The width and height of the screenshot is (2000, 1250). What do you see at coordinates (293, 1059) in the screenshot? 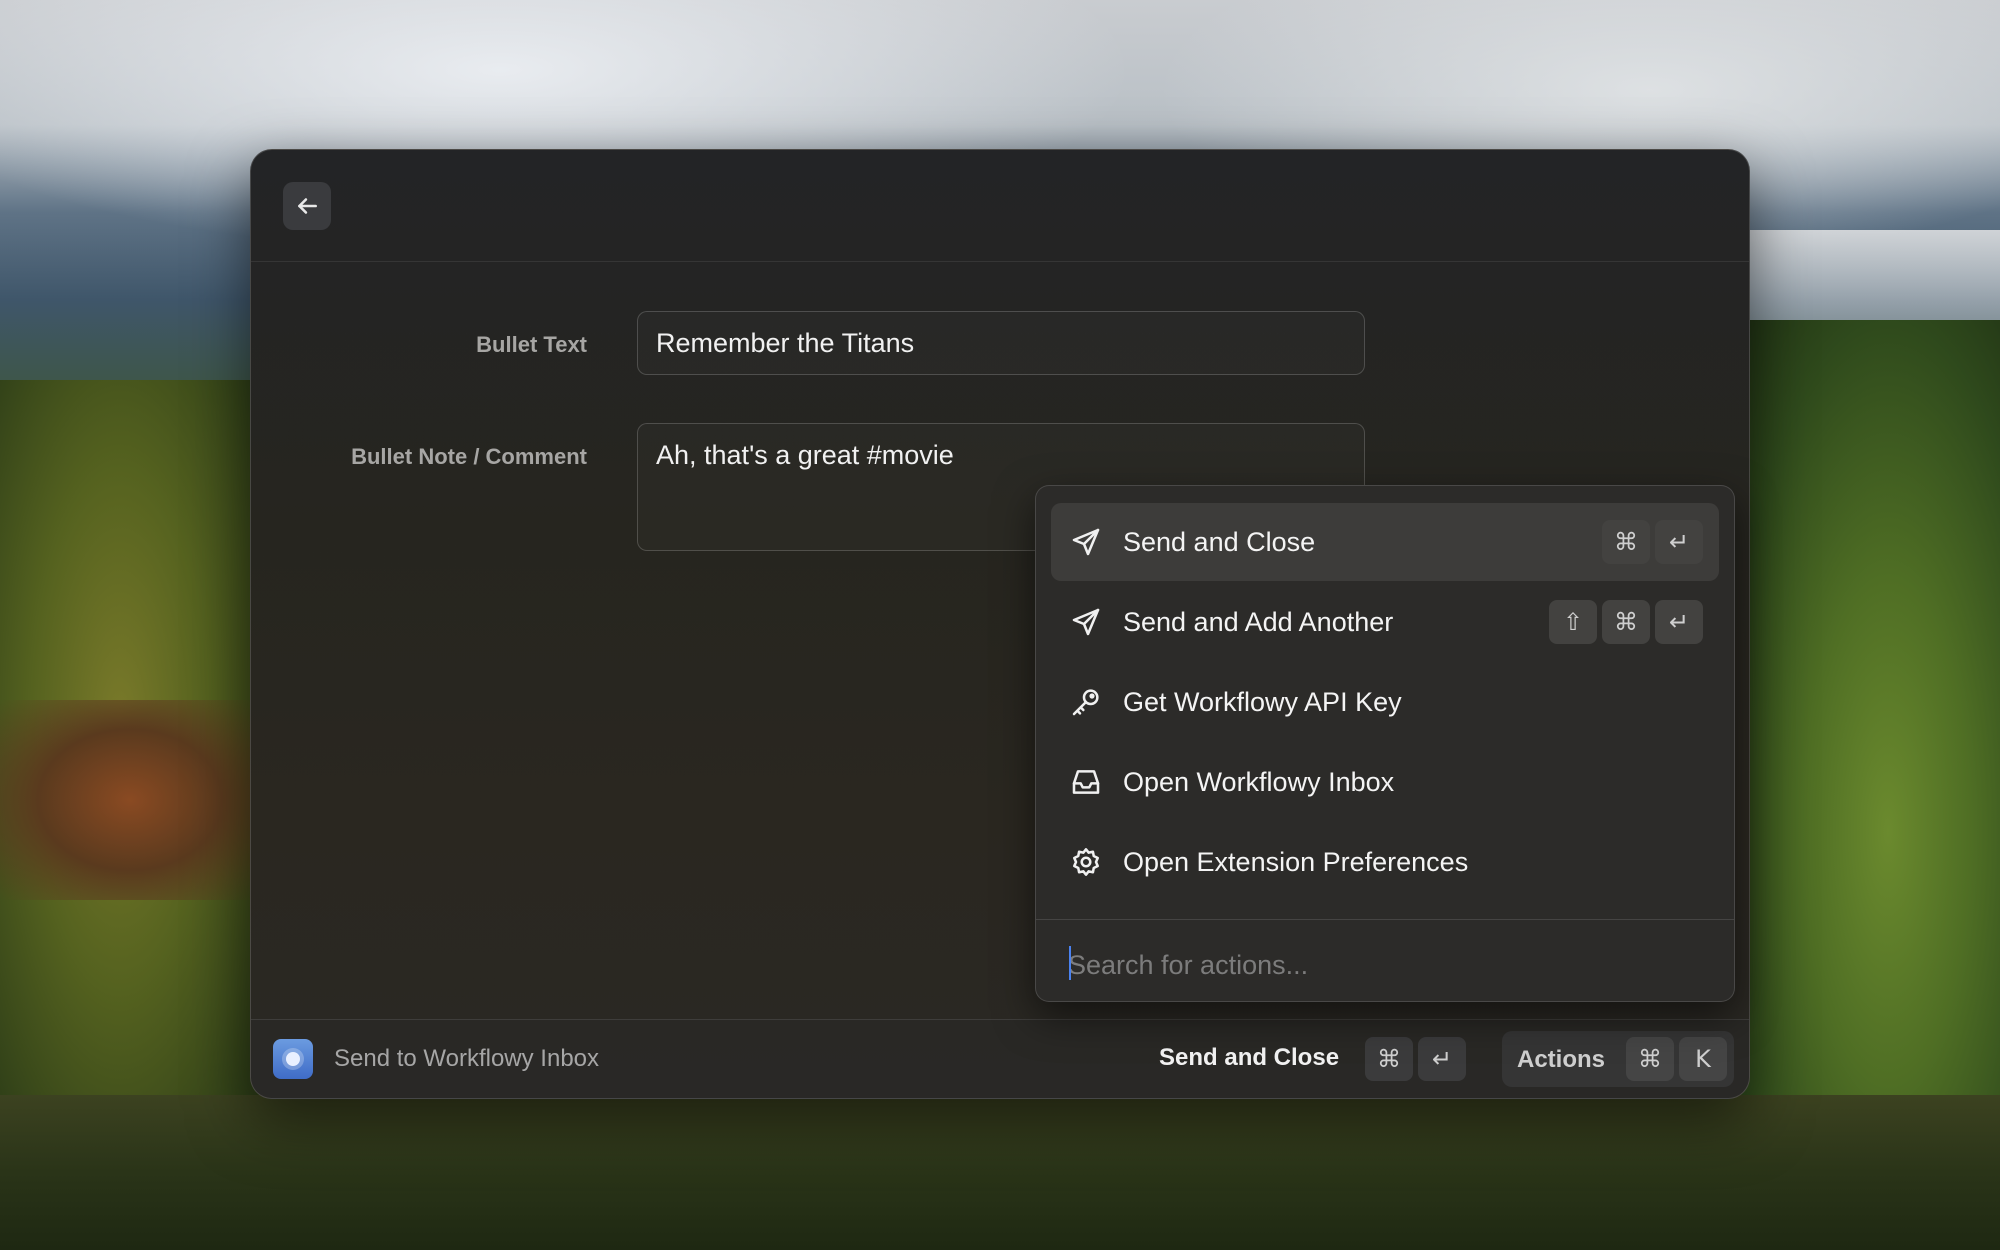
I see `workflowy-app-icon` at bounding box center [293, 1059].